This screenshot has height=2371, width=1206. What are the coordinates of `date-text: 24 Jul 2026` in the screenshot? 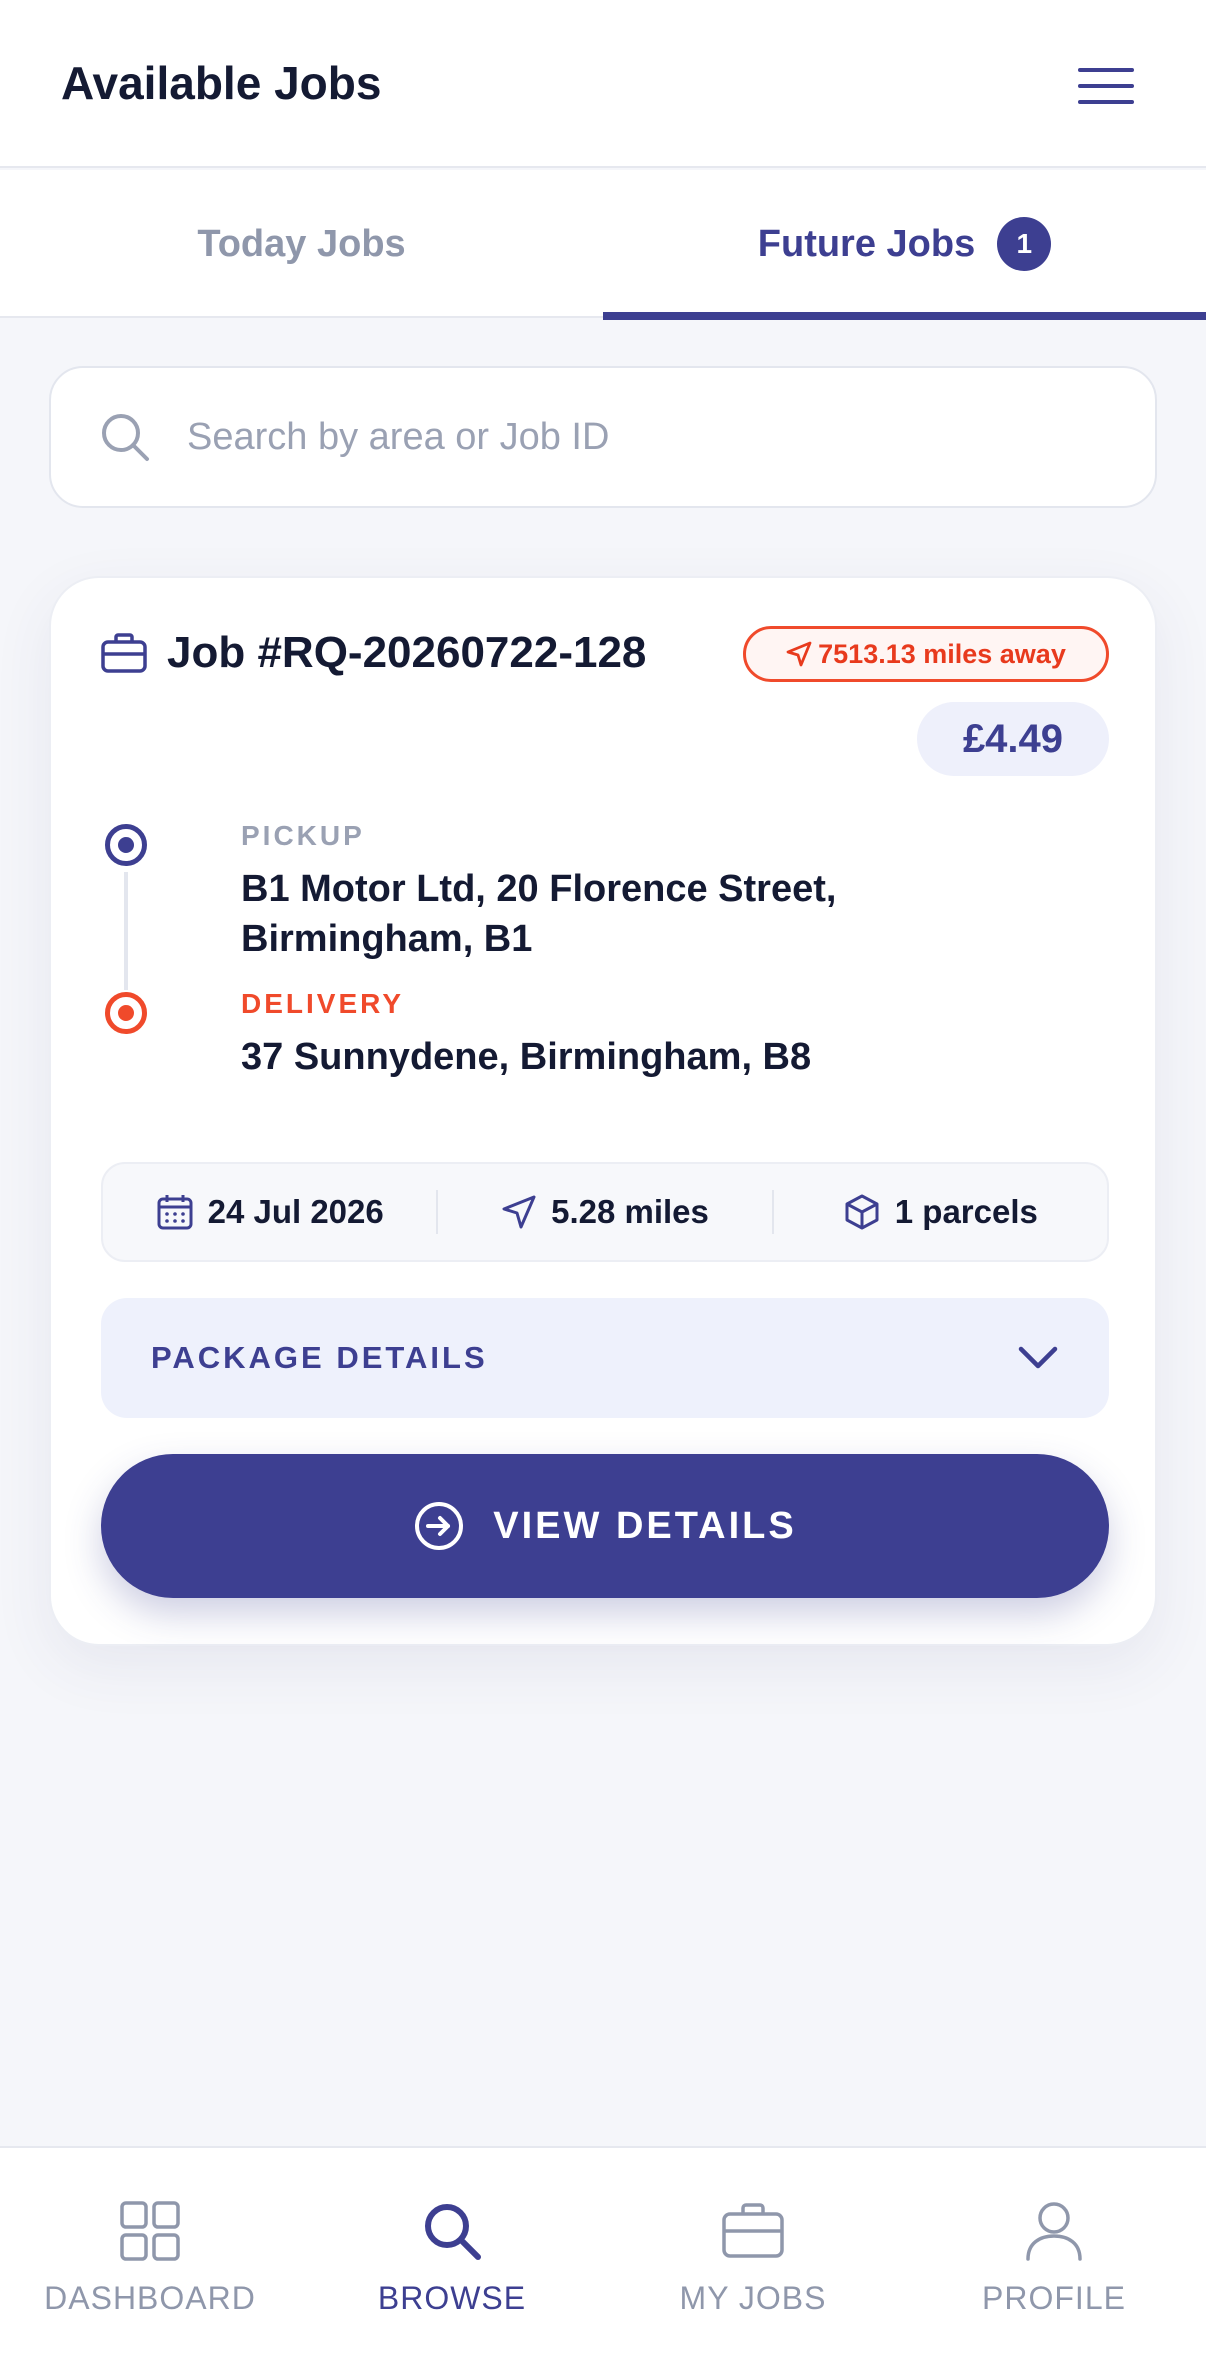 It's located at (295, 1211).